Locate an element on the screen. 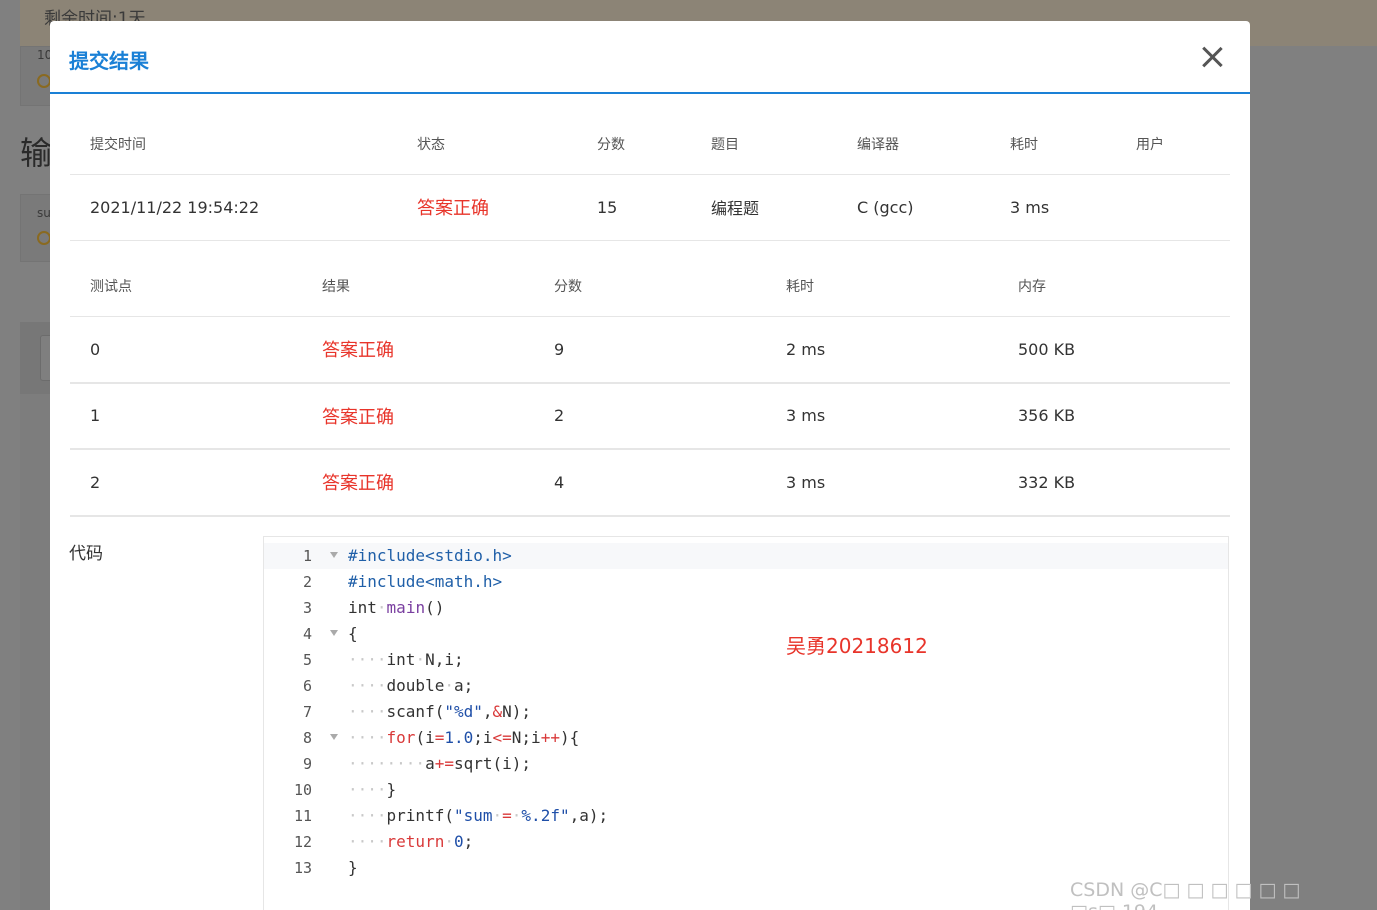  code-text: { is located at coordinates (353, 633).